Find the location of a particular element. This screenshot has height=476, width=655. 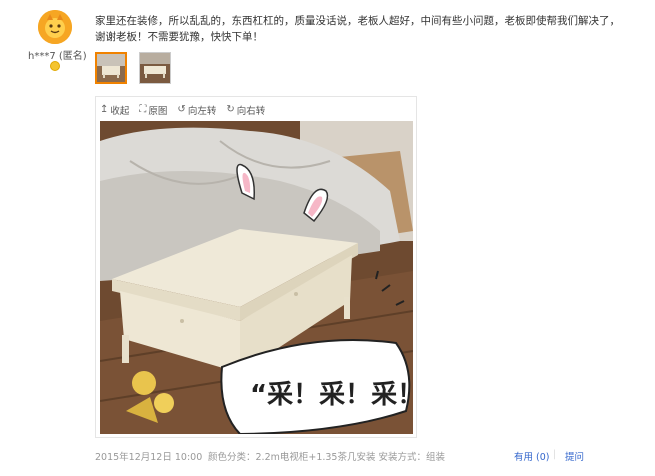

avatar is located at coordinates (55, 27).